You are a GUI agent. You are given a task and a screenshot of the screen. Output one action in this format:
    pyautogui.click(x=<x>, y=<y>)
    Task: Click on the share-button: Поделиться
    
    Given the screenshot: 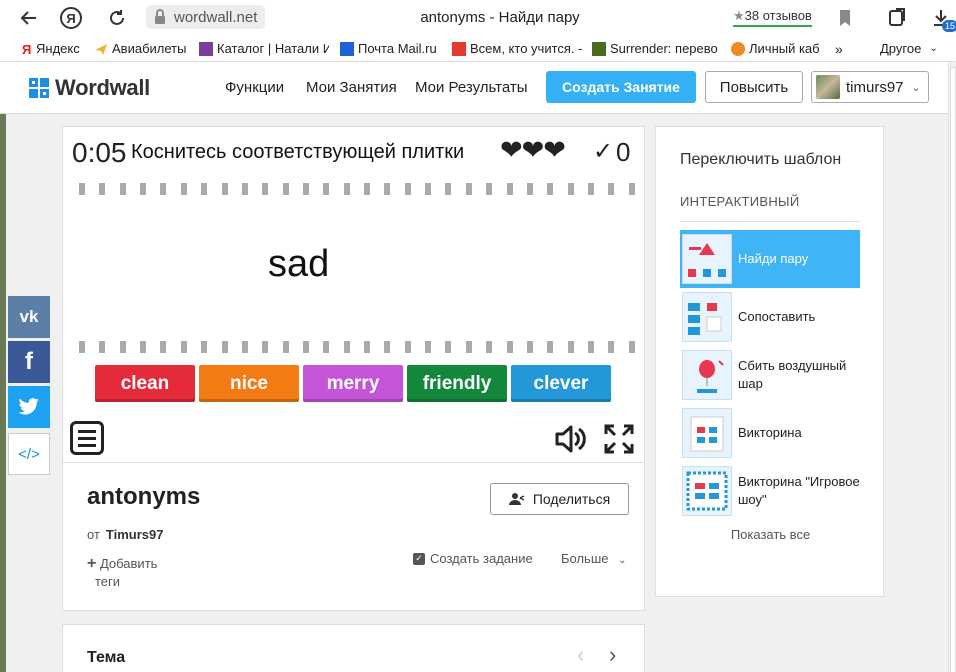 What is the action you would take?
    pyautogui.click(x=559, y=499)
    